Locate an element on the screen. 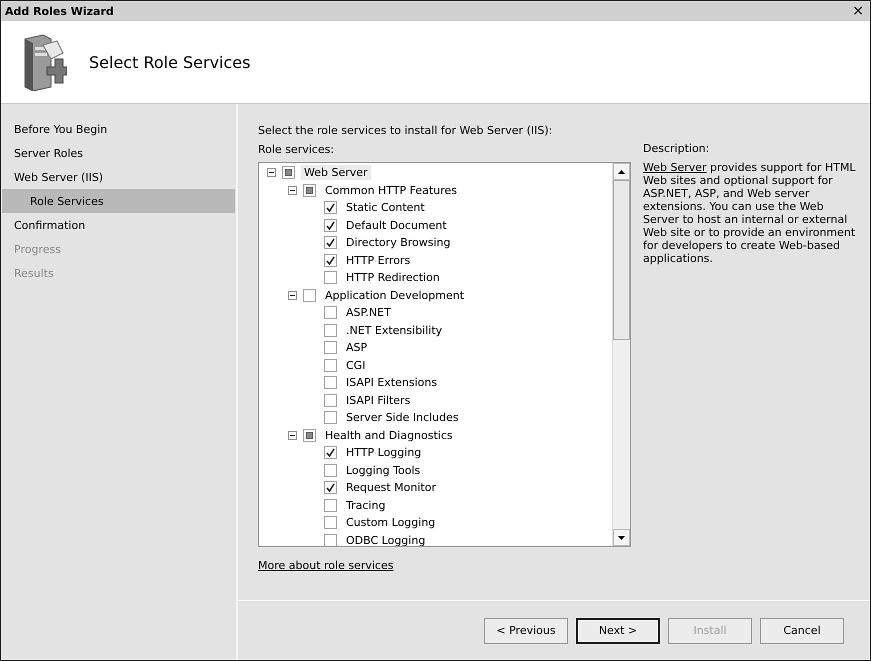 The width and height of the screenshot is (871, 661). scroll-down-icon is located at coordinates (621, 537).